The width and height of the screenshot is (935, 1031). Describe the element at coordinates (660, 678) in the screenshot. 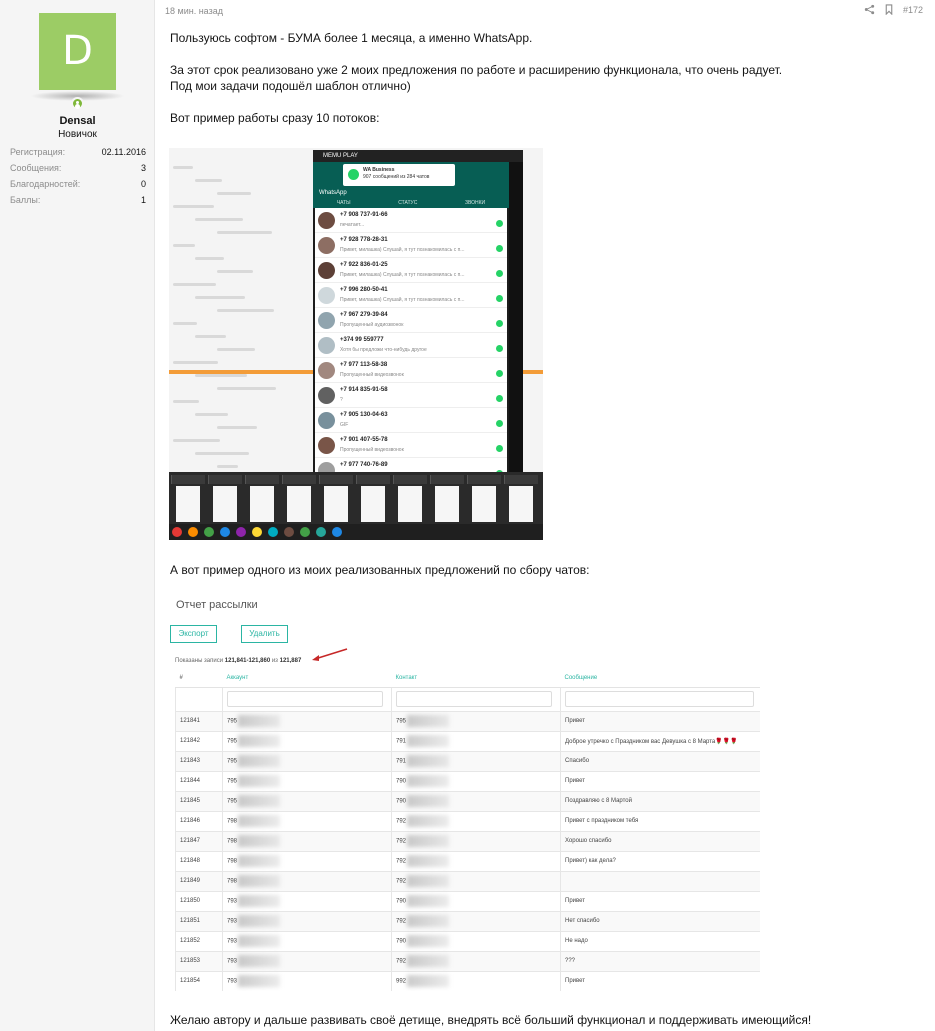

I see `column-header-message: Сообщение` at that location.